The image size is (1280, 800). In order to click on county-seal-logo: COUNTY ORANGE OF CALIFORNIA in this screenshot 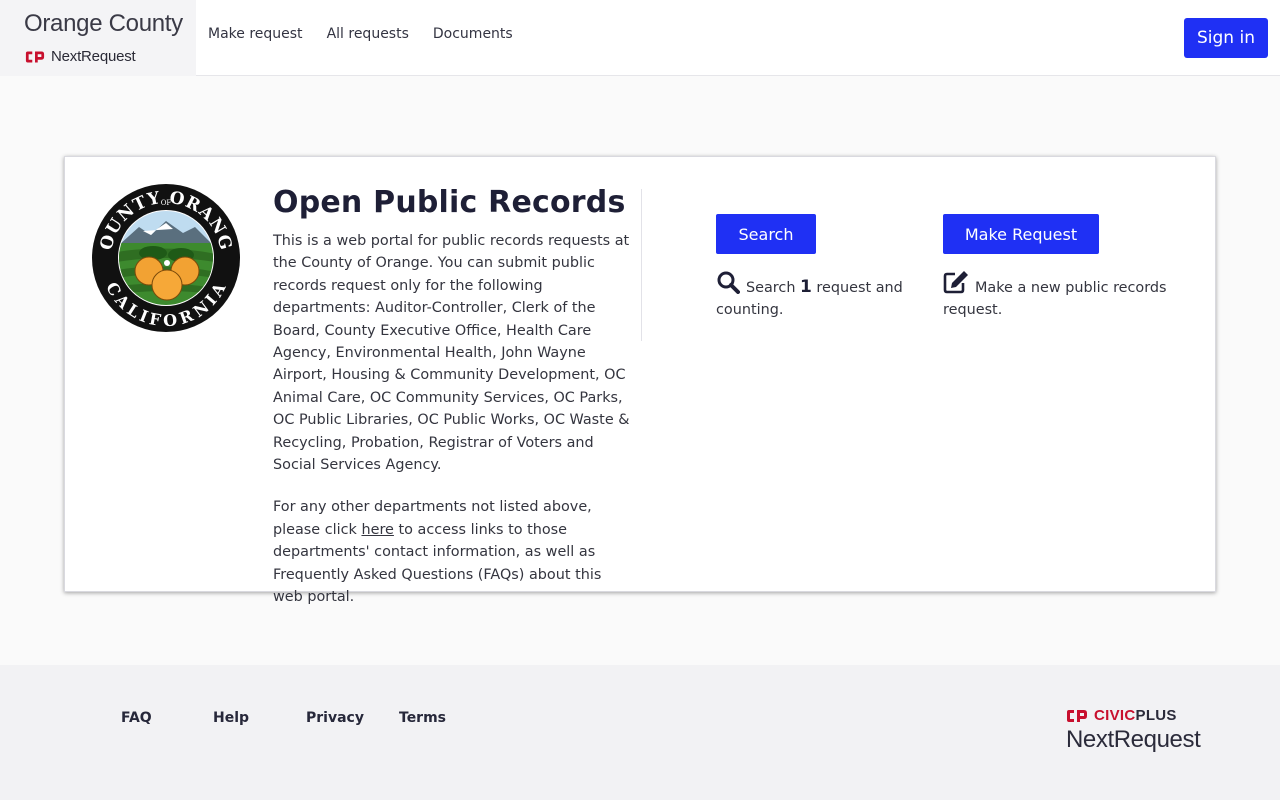, I will do `click(165, 257)`.